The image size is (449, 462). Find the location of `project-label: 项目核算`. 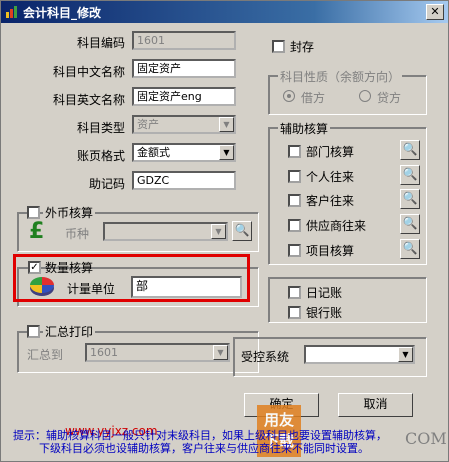

project-label: 项目核算 is located at coordinates (330, 251).